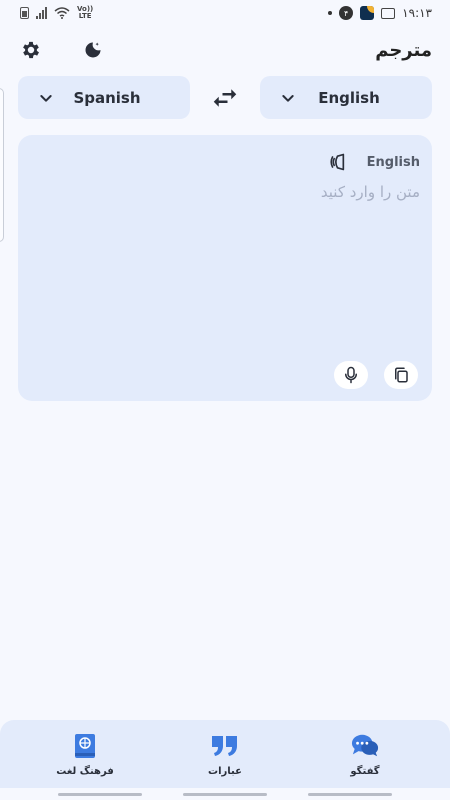  I want to click on moon-icon, so click(93, 50).